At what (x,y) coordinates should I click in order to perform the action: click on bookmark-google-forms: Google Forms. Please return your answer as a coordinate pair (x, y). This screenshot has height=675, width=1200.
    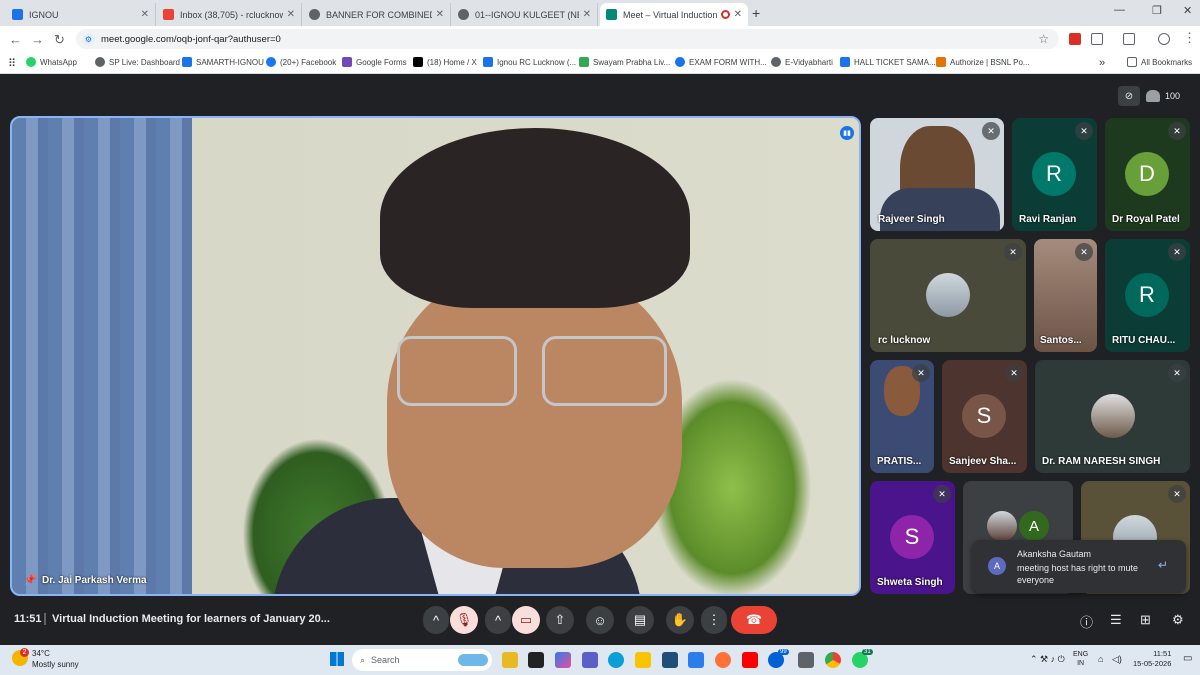
    Looking at the image, I should click on (374, 62).